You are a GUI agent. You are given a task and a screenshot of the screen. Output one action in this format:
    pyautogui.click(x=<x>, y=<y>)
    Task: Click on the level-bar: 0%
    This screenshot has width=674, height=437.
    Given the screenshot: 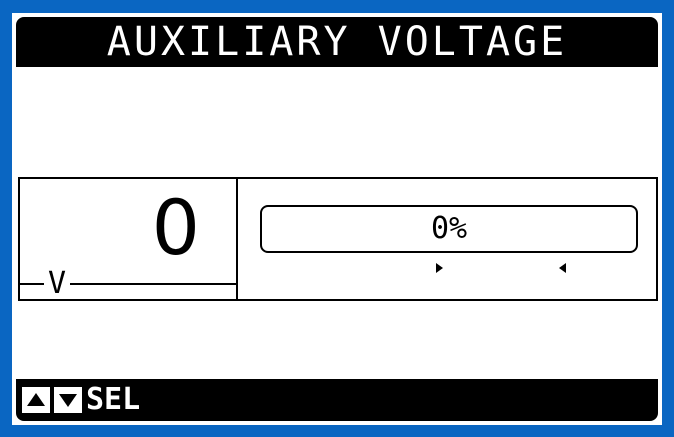 What is the action you would take?
    pyautogui.click(x=449, y=229)
    